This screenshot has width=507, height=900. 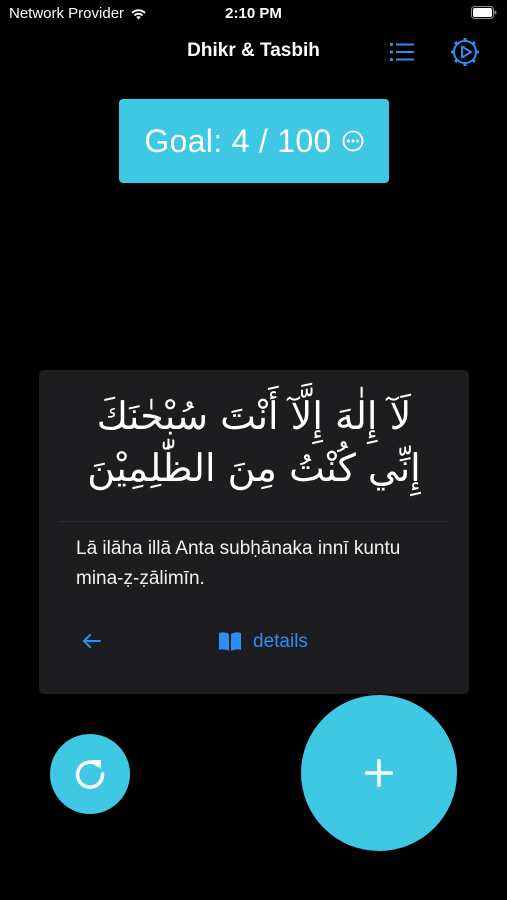 I want to click on book-open-icon, so click(x=230, y=641).